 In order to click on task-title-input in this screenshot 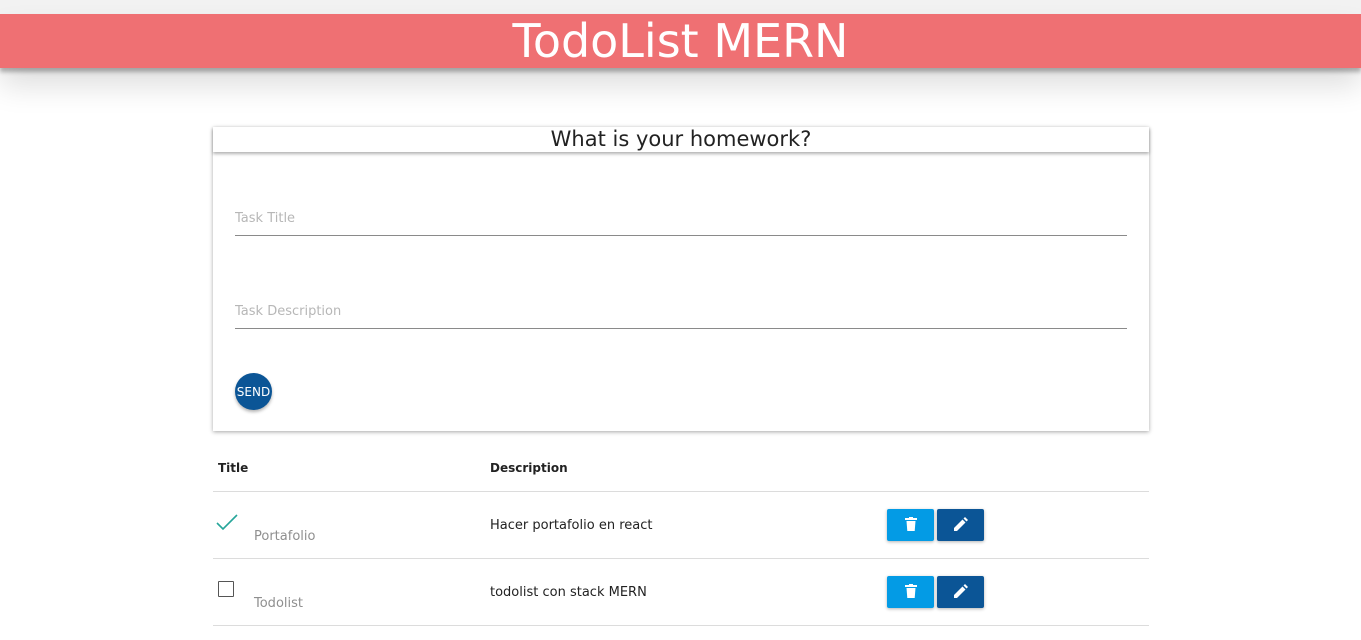, I will do `click(681, 219)`.